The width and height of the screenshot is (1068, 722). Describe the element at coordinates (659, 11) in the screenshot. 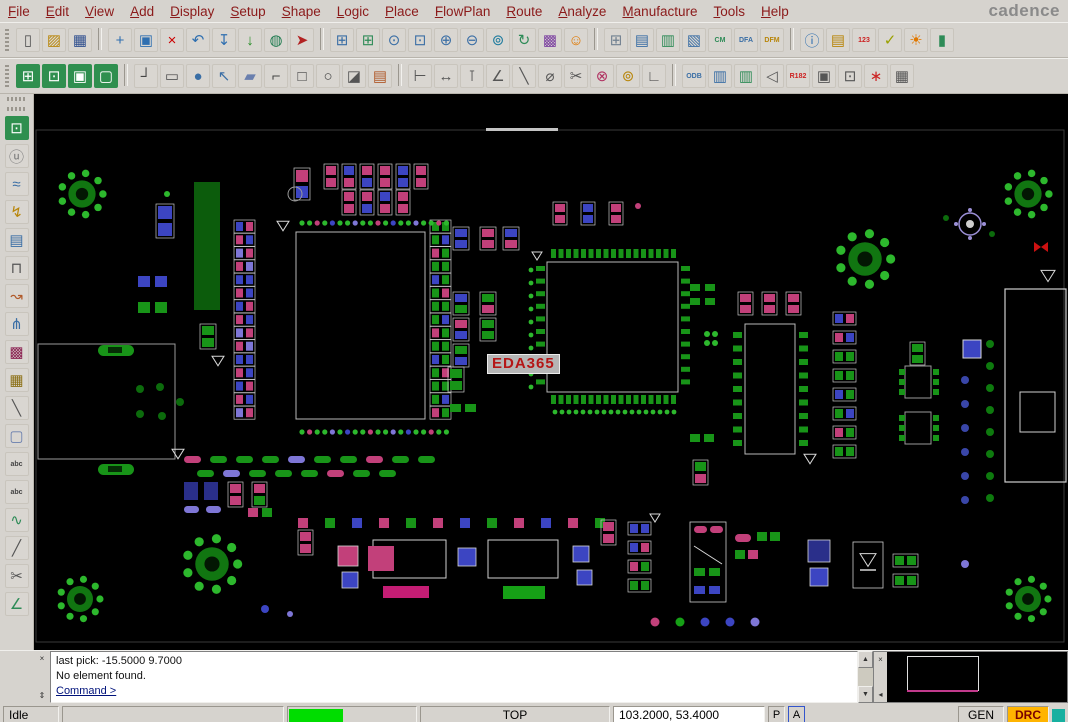

I see `menu-manufacture: Manufacture` at that location.